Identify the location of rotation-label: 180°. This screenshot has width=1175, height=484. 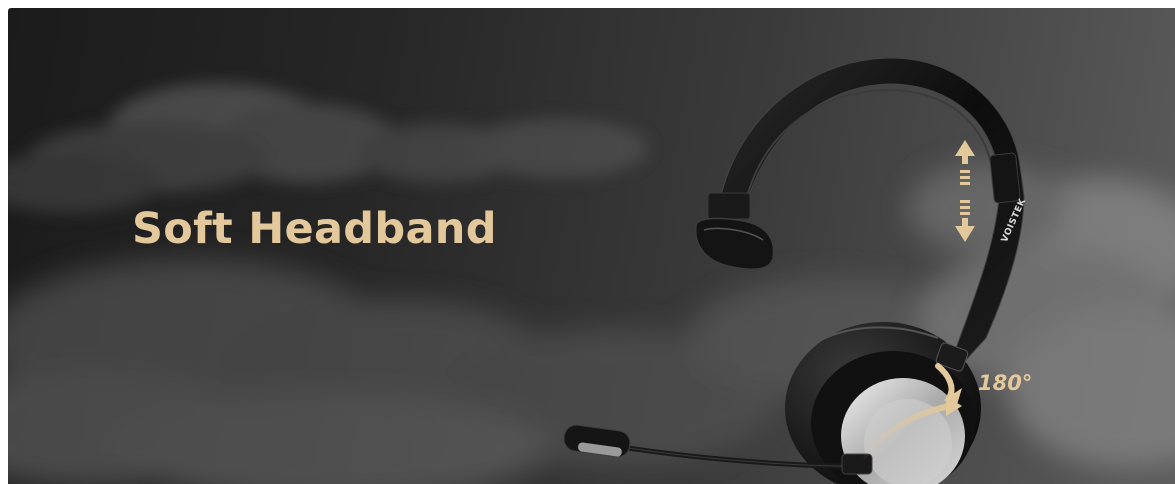
(1005, 383).